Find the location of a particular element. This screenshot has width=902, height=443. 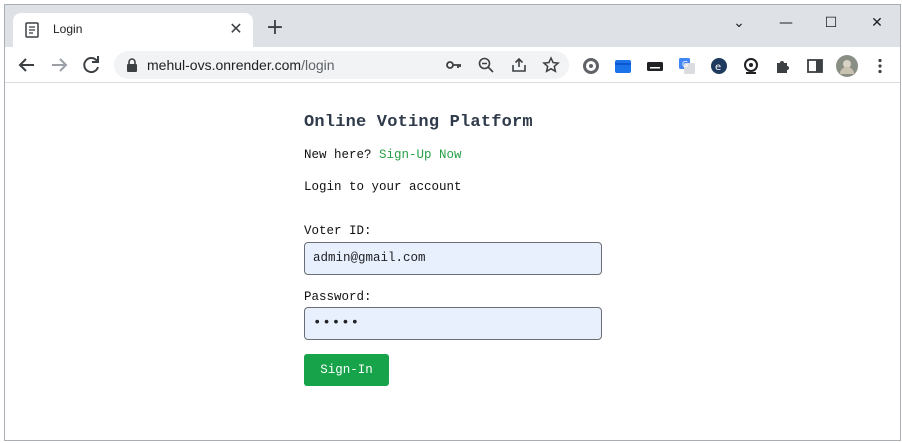

share-icon is located at coordinates (519, 65).